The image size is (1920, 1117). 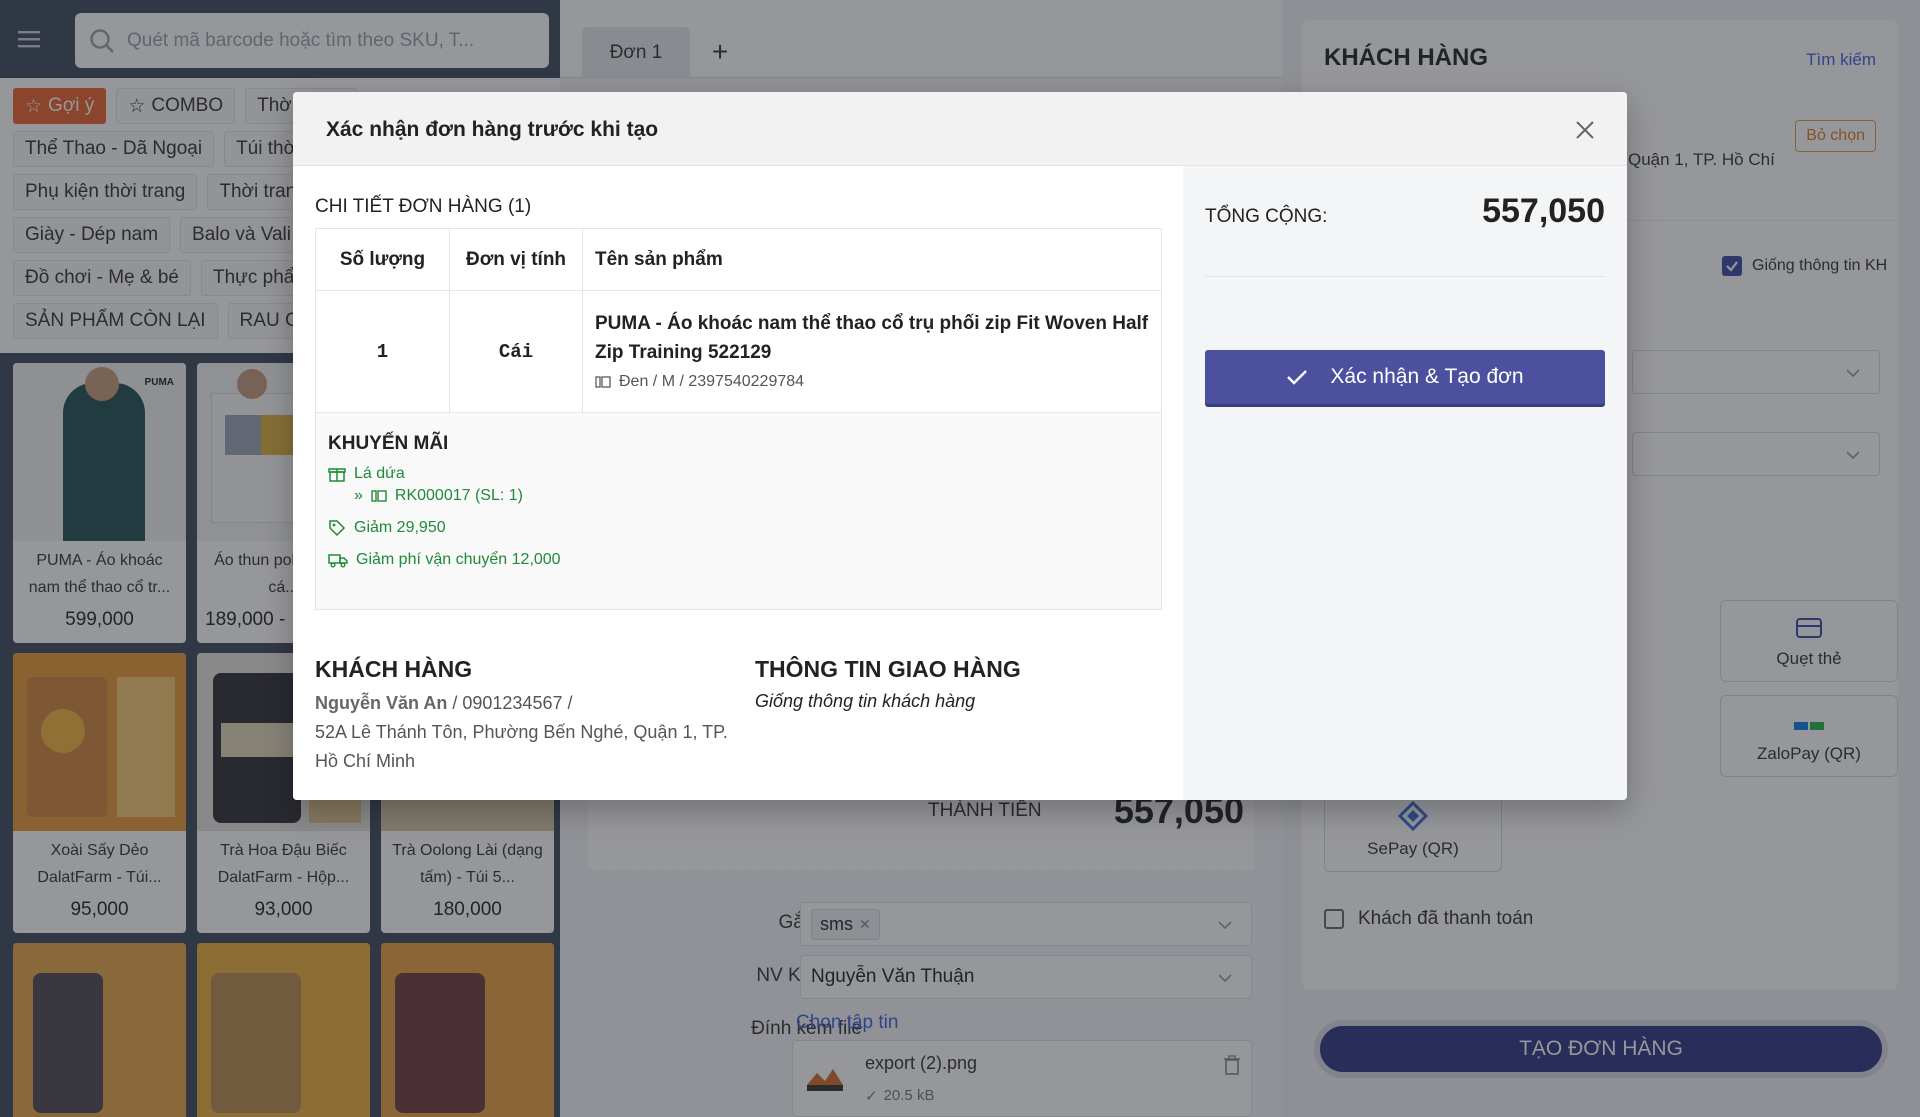 What do you see at coordinates (1405, 483) in the screenshot?
I see `order-total-section: TỔNG CỘNG: 557,050 Xác nhận & Tạo đơn` at bounding box center [1405, 483].